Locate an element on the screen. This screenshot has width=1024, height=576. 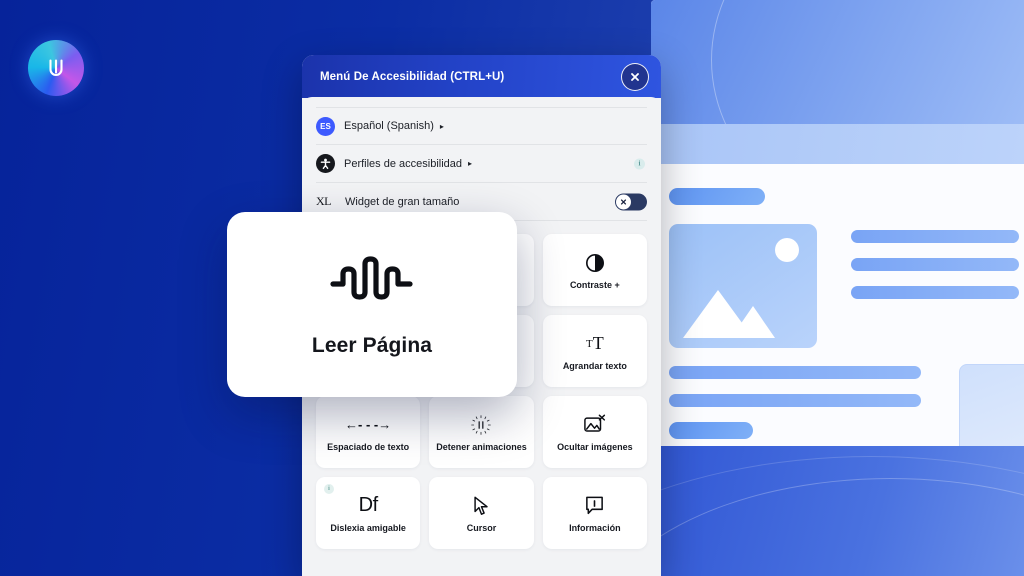
feature-card-hide-images: Ocultar imágenes is located at coordinates (594, 432).